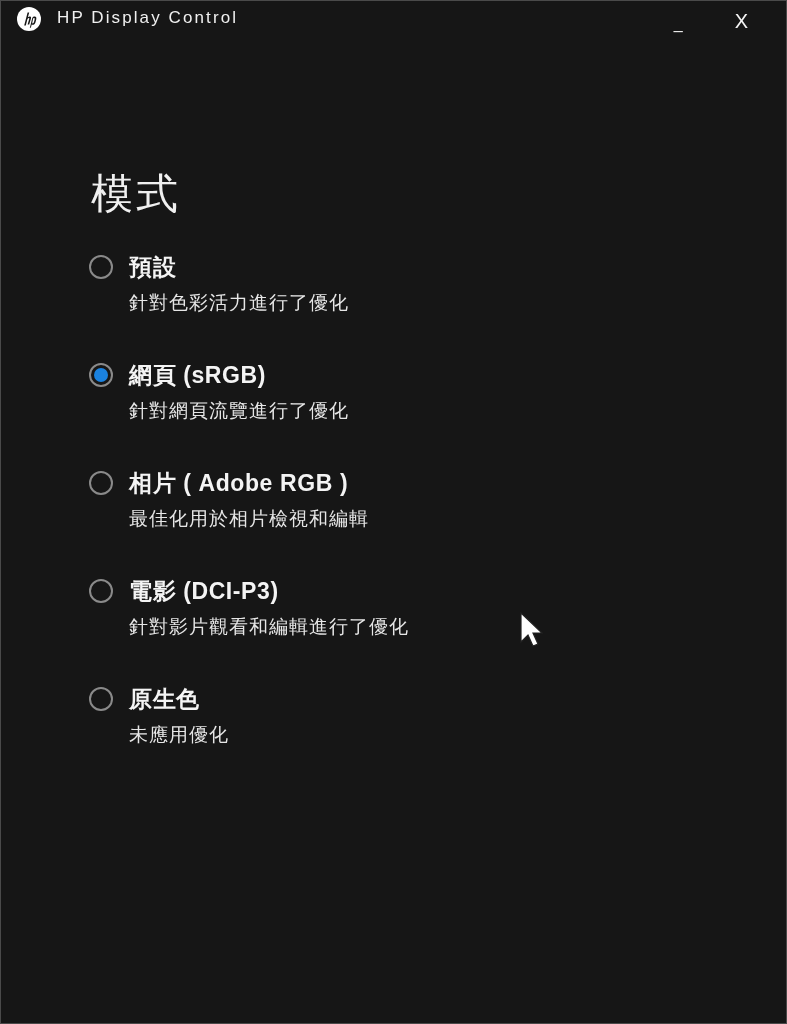 The height and width of the screenshot is (1024, 787). I want to click on option-description: 未應用優化, so click(179, 735).